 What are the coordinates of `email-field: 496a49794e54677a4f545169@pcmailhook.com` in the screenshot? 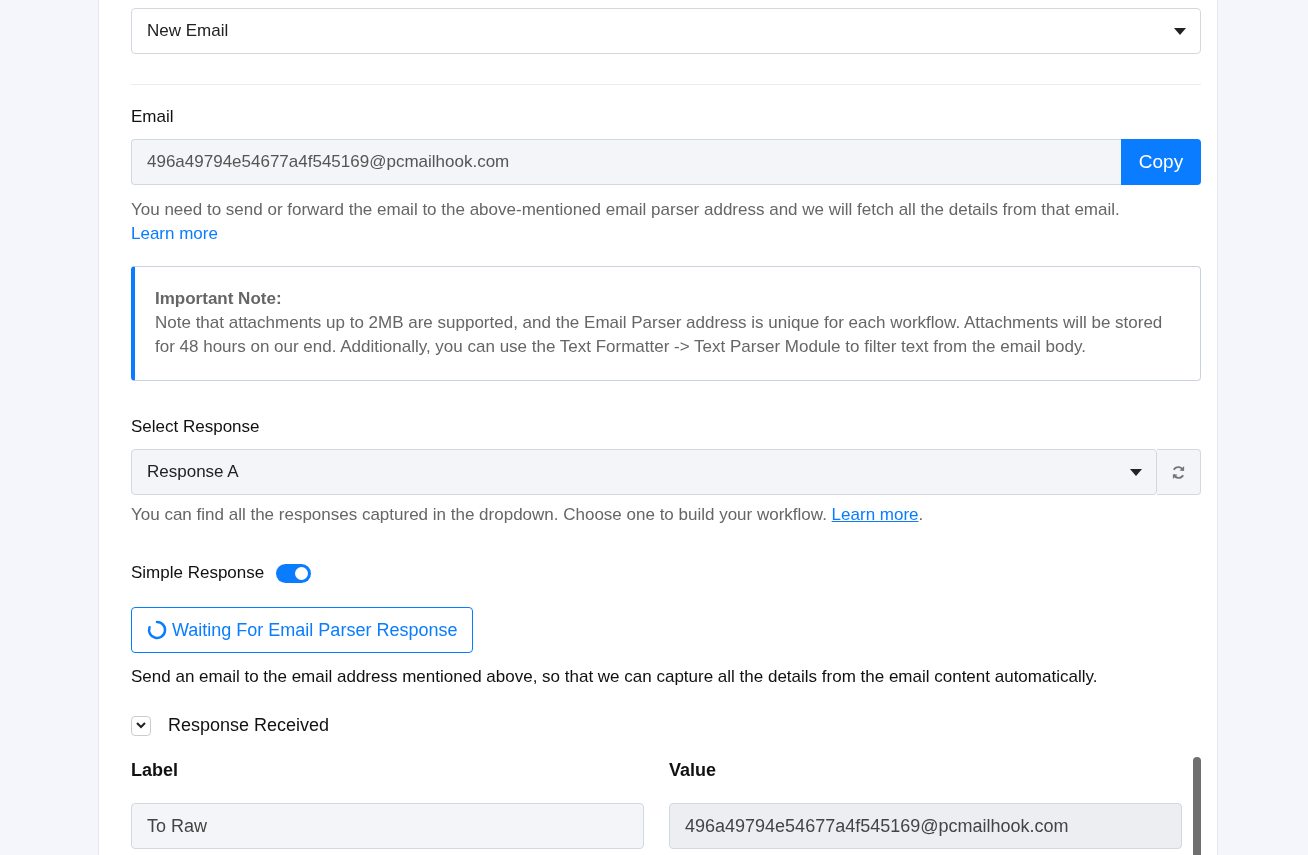 It's located at (626, 162).